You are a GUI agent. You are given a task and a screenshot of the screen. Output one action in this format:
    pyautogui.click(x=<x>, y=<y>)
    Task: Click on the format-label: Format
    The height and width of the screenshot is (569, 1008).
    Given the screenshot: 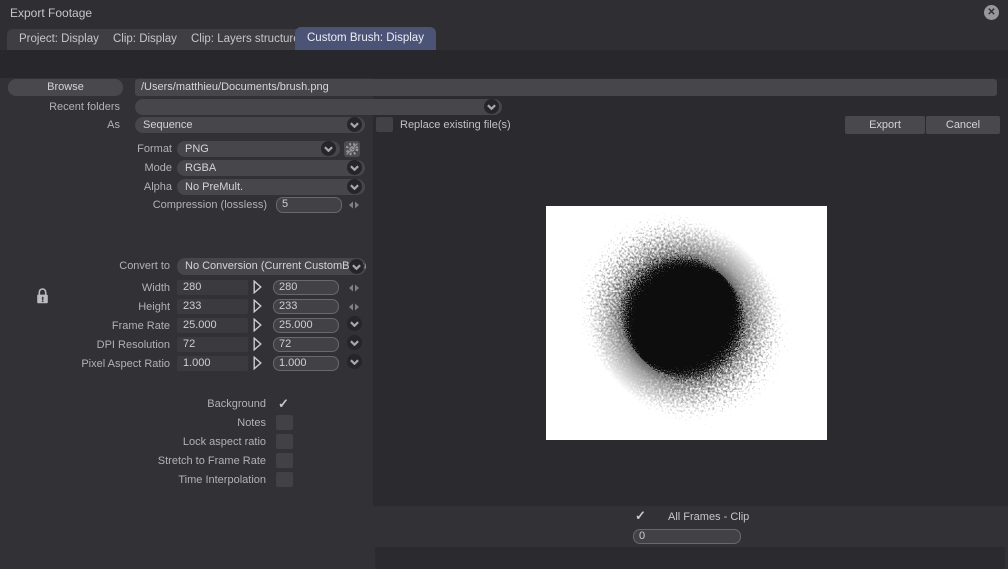 What is the action you would take?
    pyautogui.click(x=154, y=149)
    